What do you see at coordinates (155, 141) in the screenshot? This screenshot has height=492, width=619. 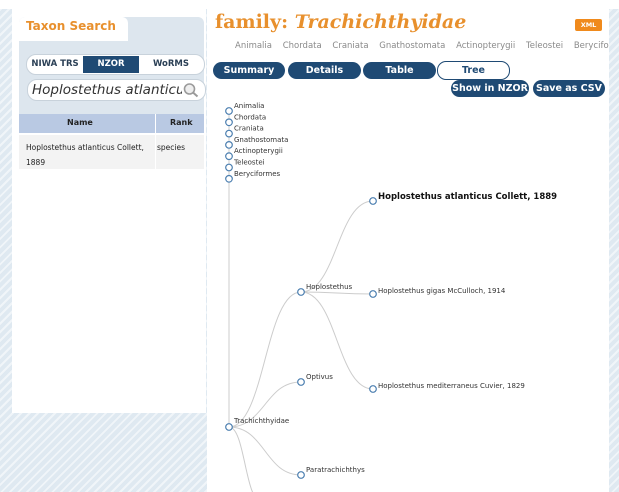 I see `column-divider` at bounding box center [155, 141].